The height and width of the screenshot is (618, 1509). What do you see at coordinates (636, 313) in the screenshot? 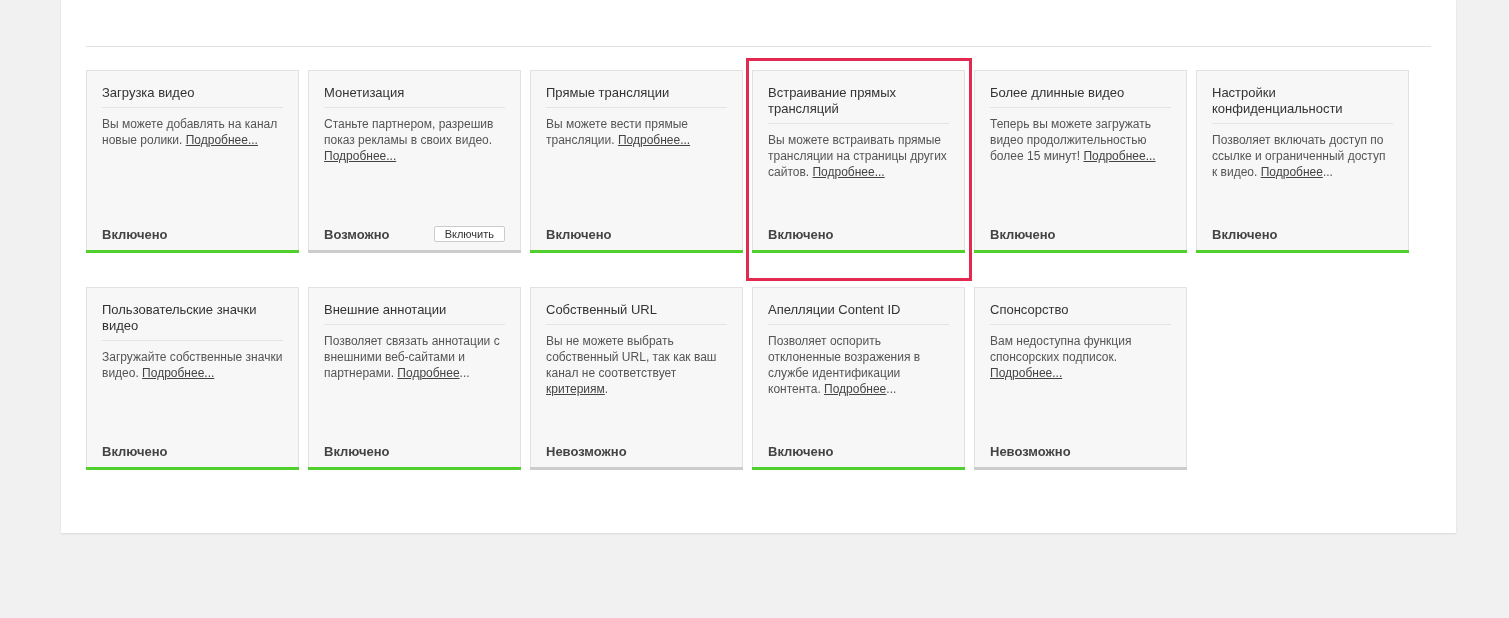
I see `feature-title: Собственный URL` at bounding box center [636, 313].